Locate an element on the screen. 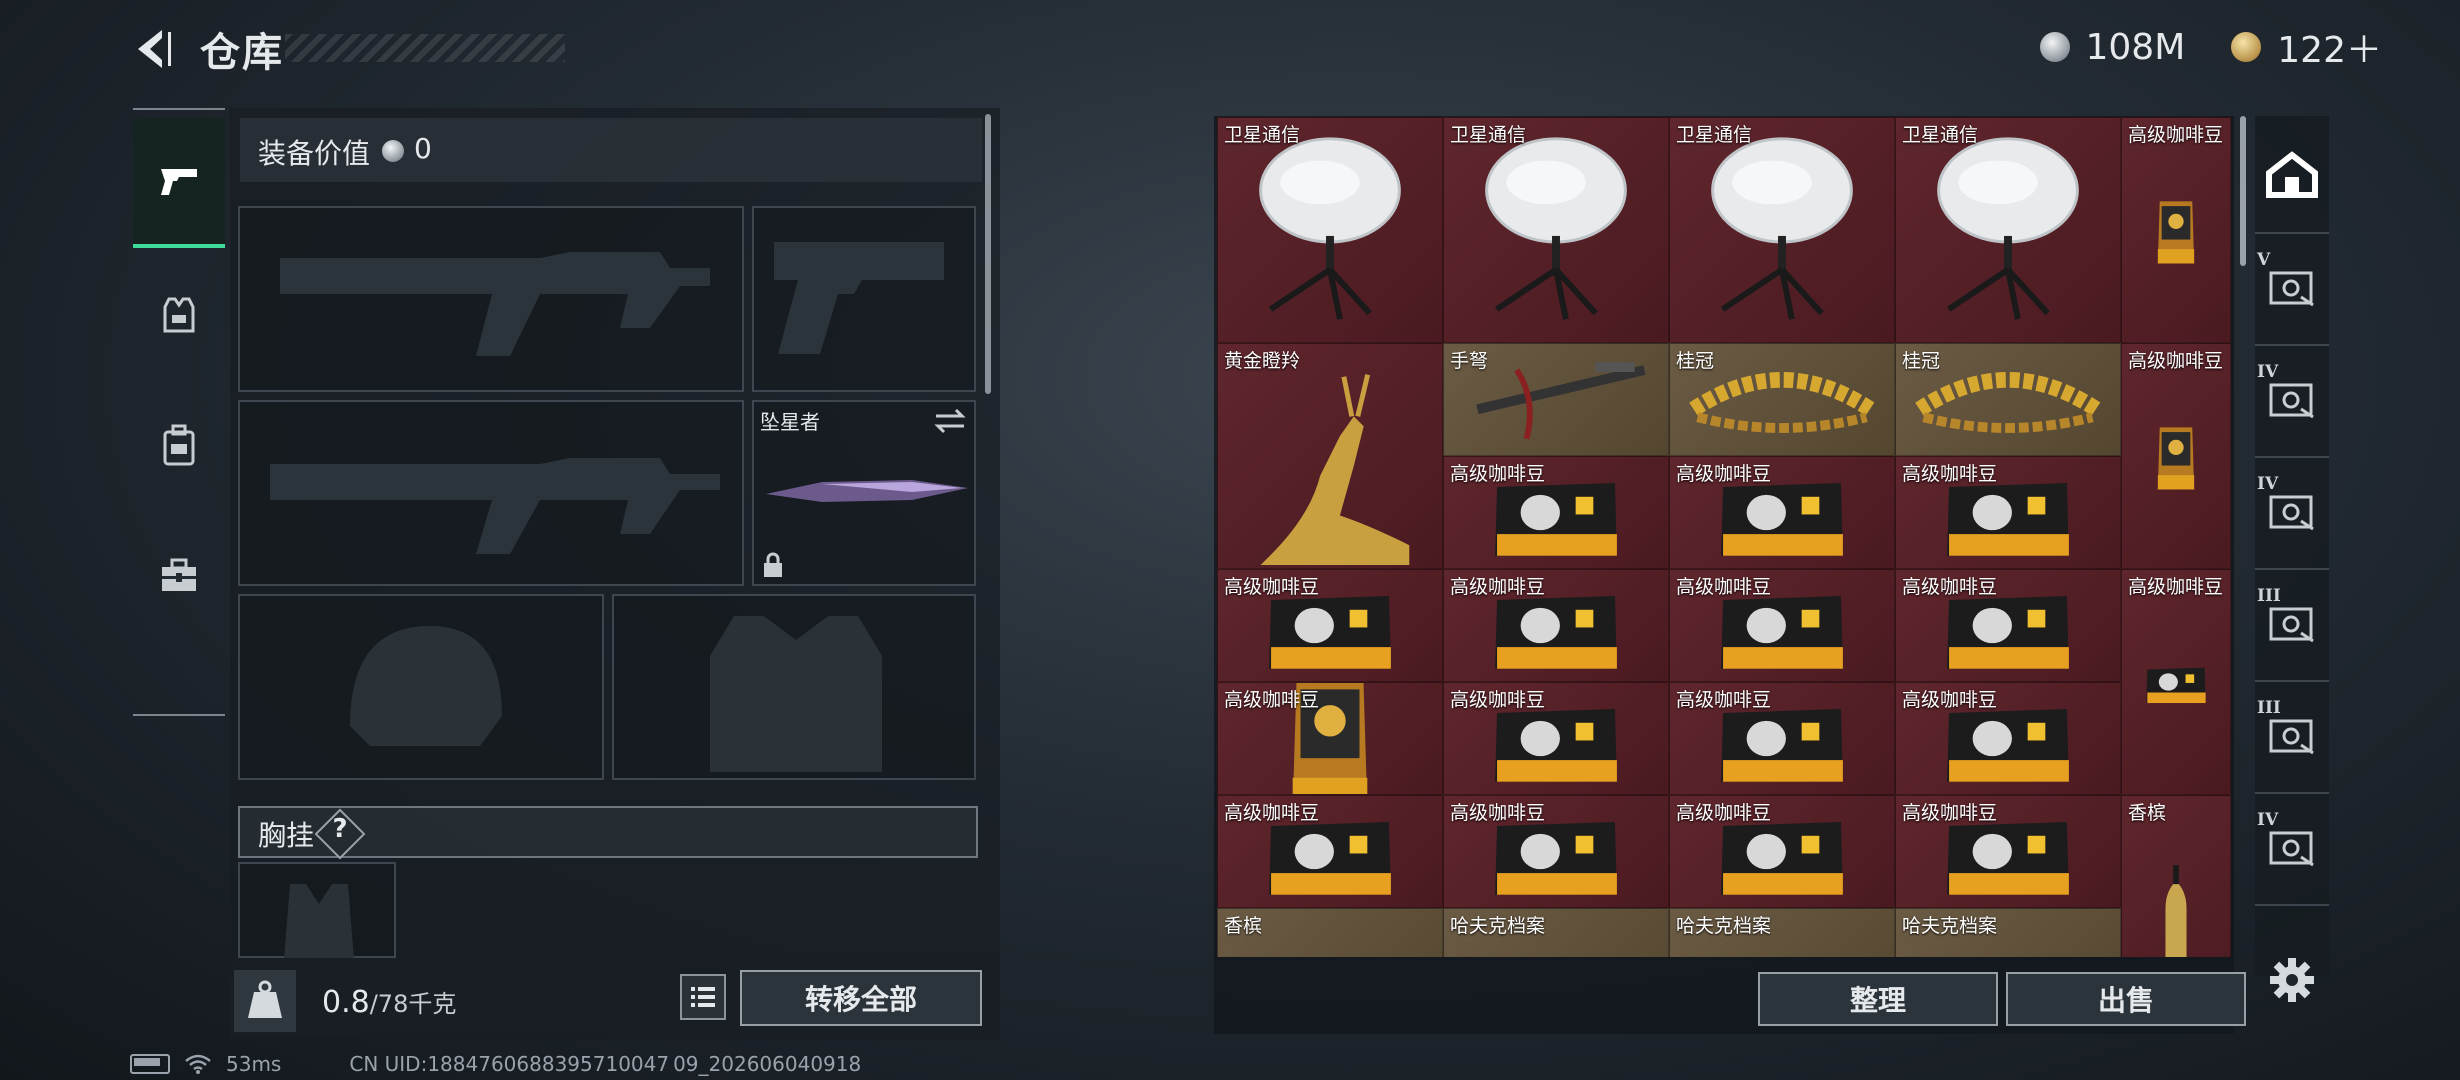  left-category-nav is located at coordinates (179, 412).